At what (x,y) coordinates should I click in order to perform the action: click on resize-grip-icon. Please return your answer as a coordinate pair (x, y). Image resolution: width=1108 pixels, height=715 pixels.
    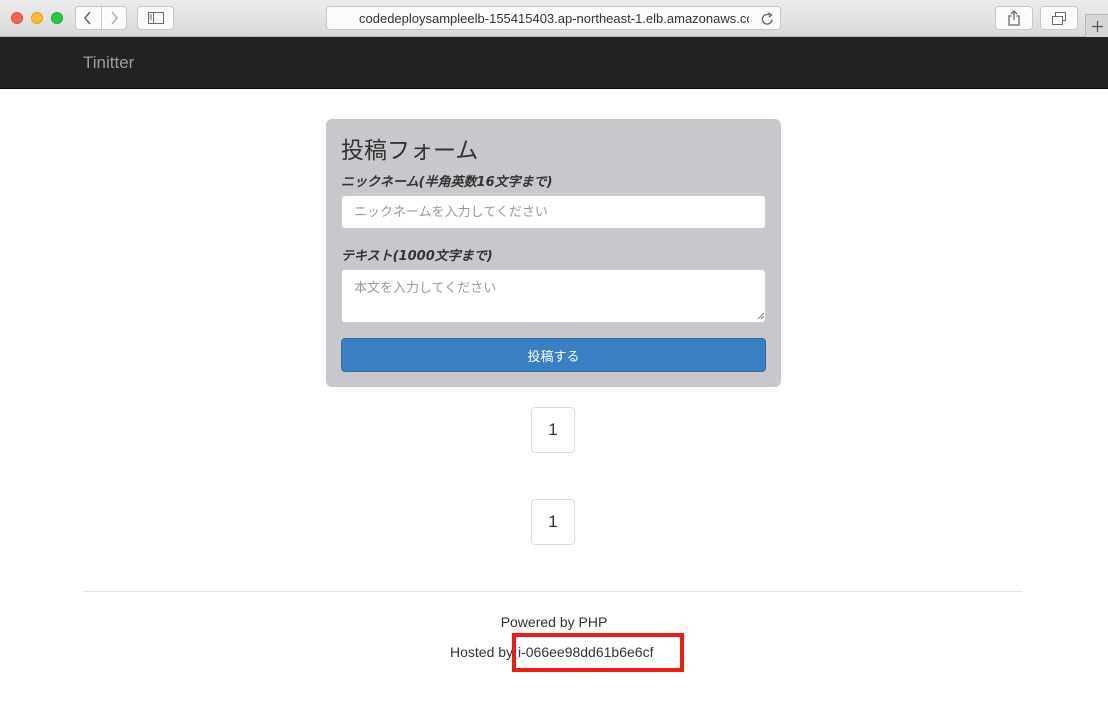
    Looking at the image, I should click on (760, 315).